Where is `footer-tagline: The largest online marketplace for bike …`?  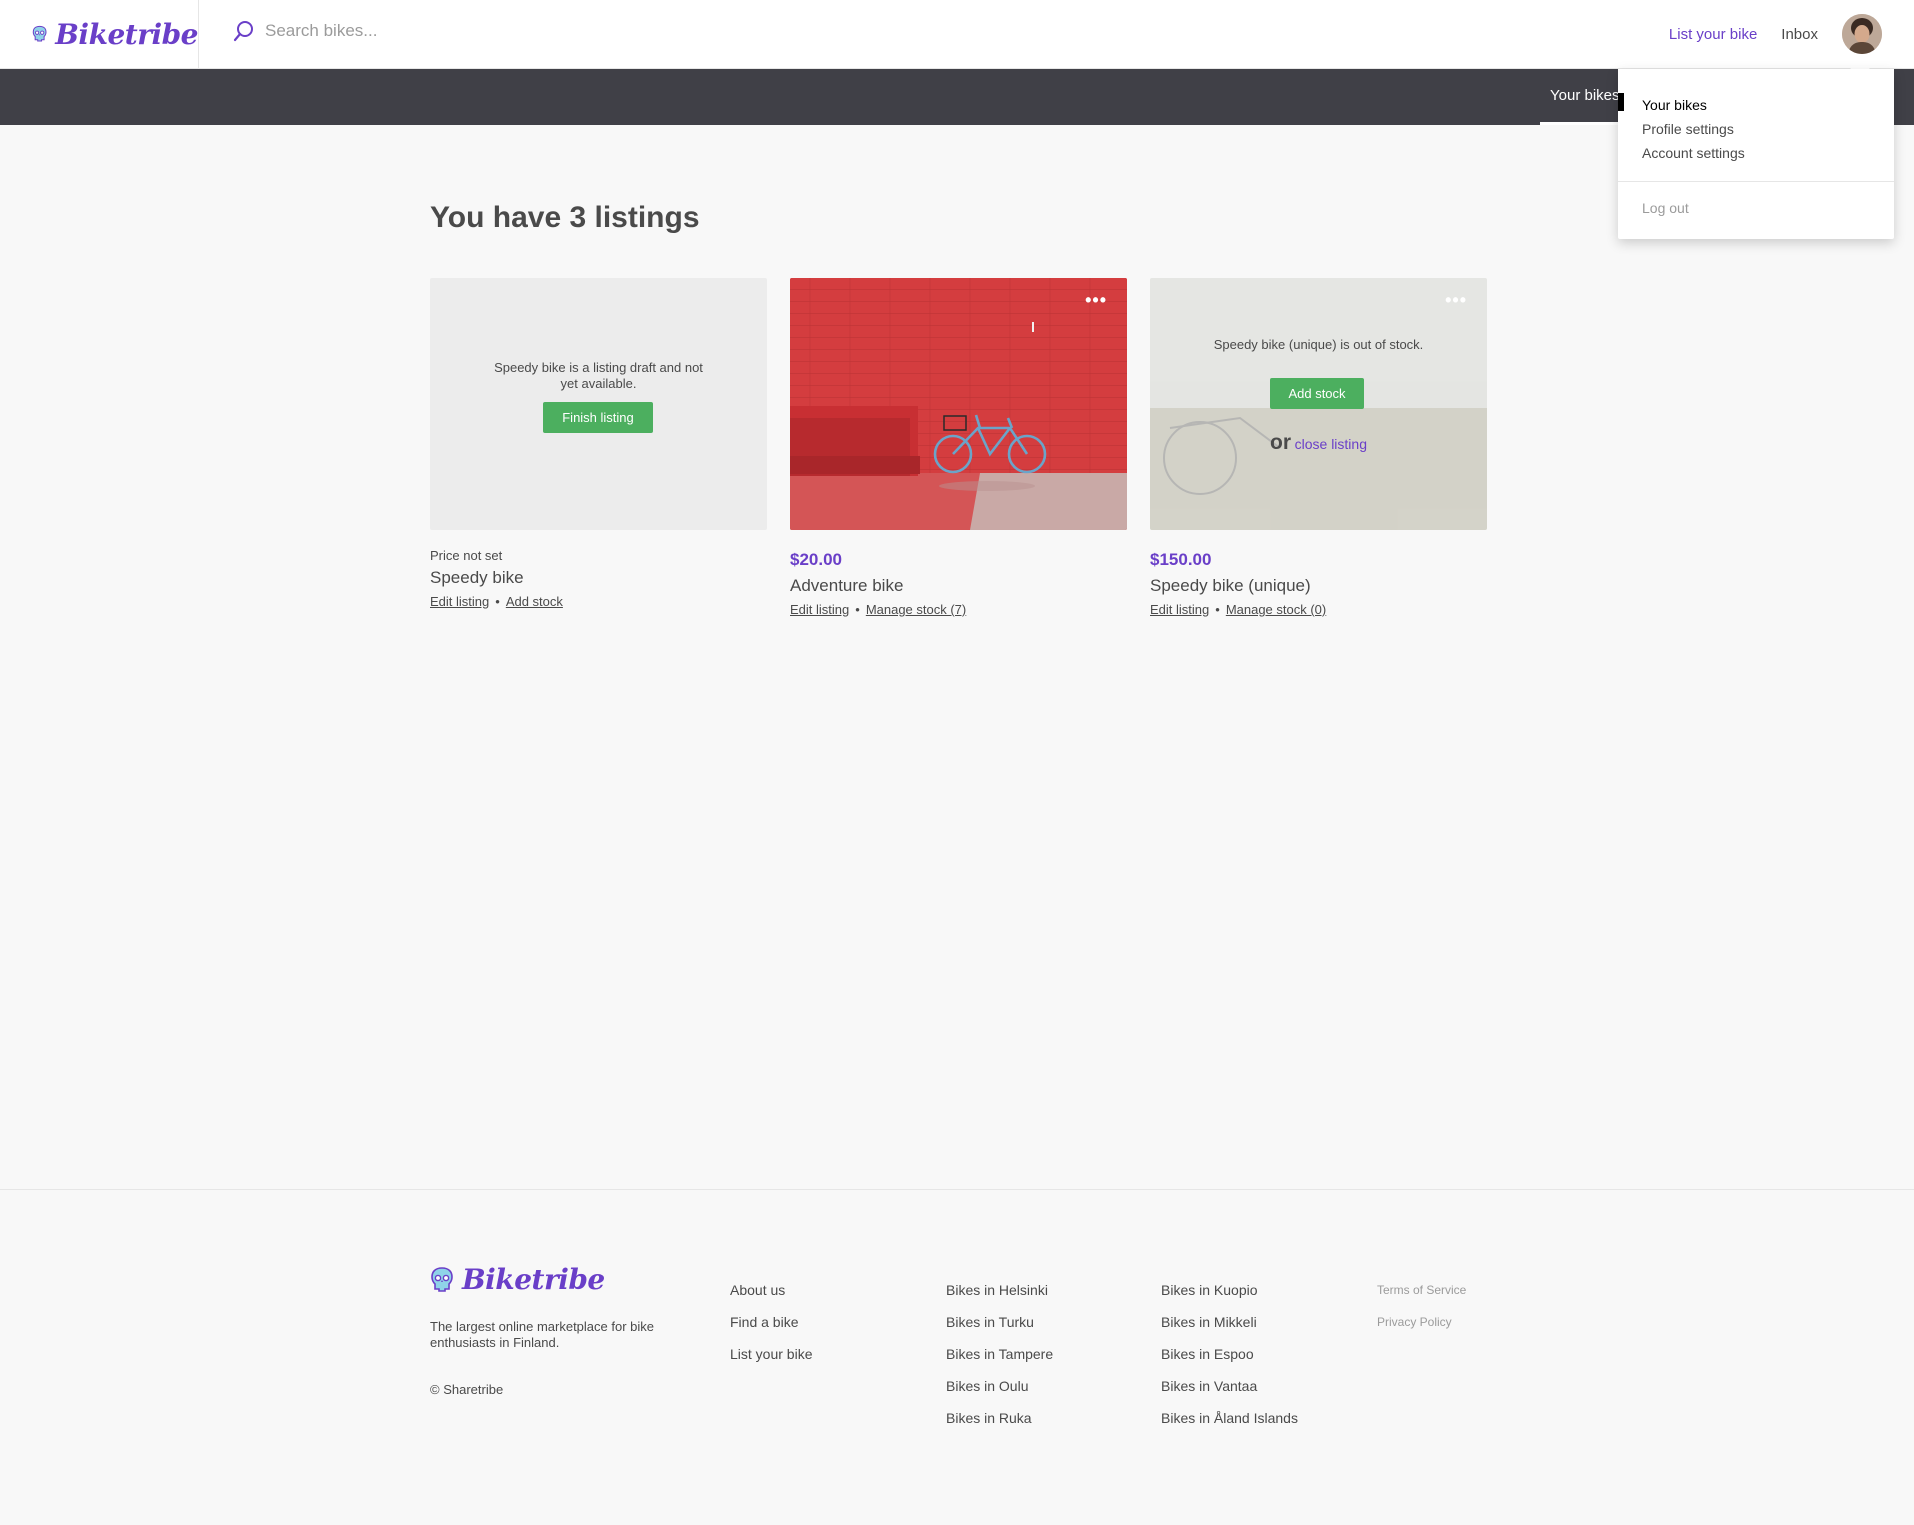
footer-tagline: The largest online marketplace for bike … is located at coordinates (542, 1334).